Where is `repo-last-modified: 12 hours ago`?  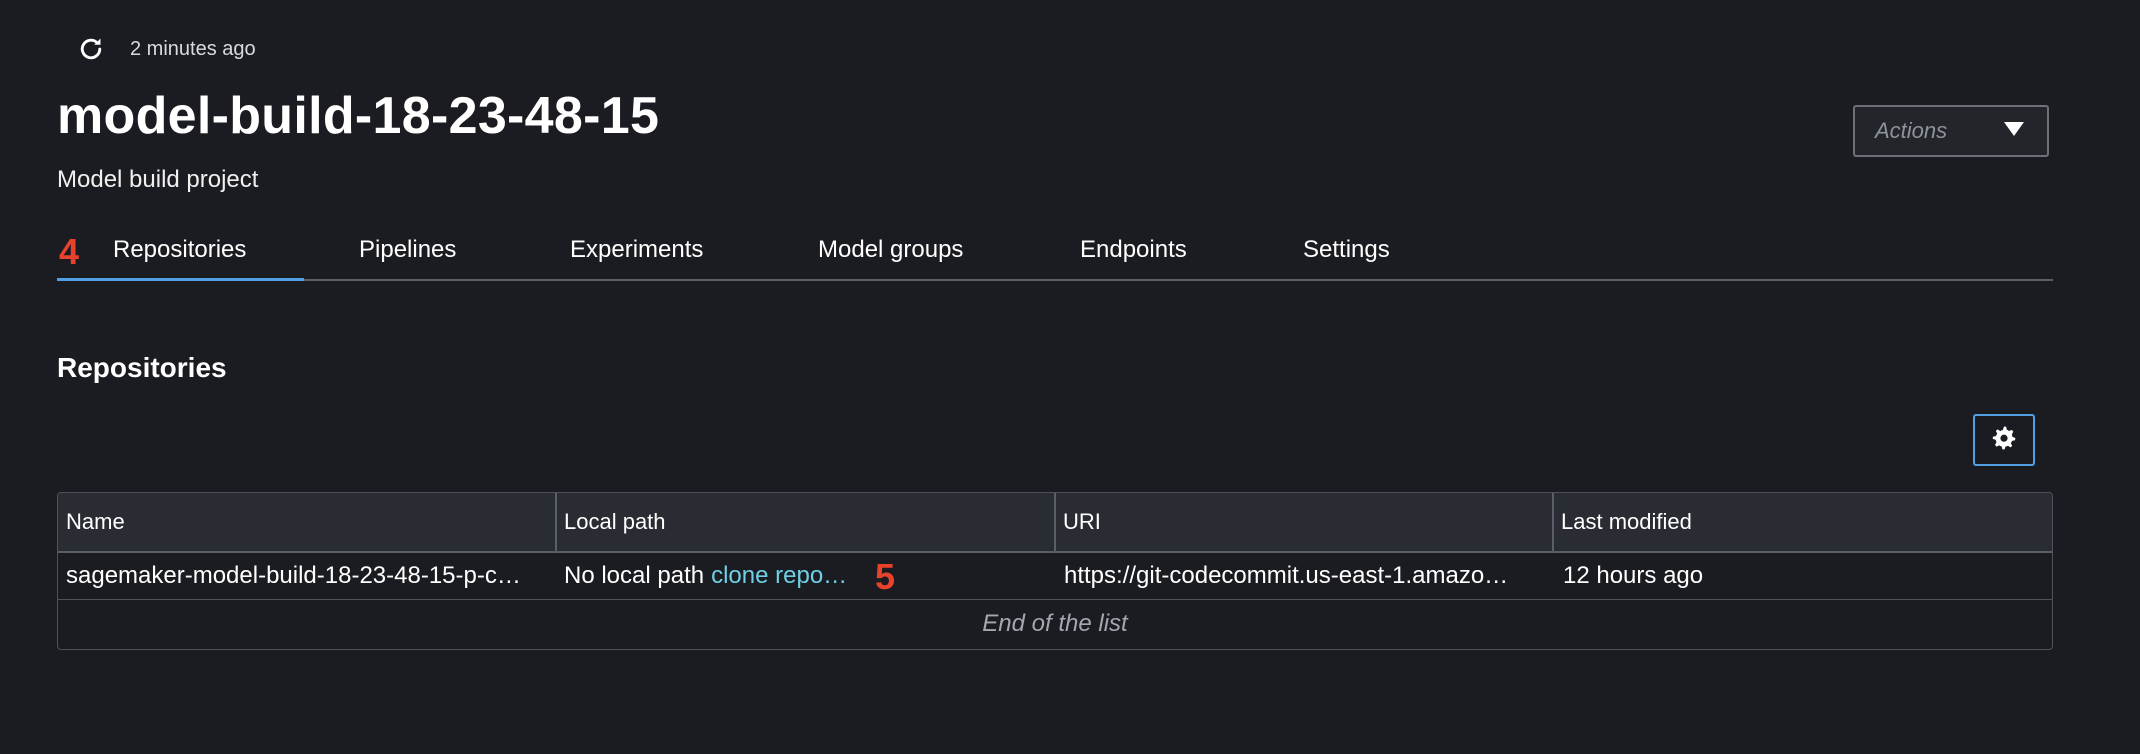
repo-last-modified: 12 hours ago is located at coordinates (1633, 575).